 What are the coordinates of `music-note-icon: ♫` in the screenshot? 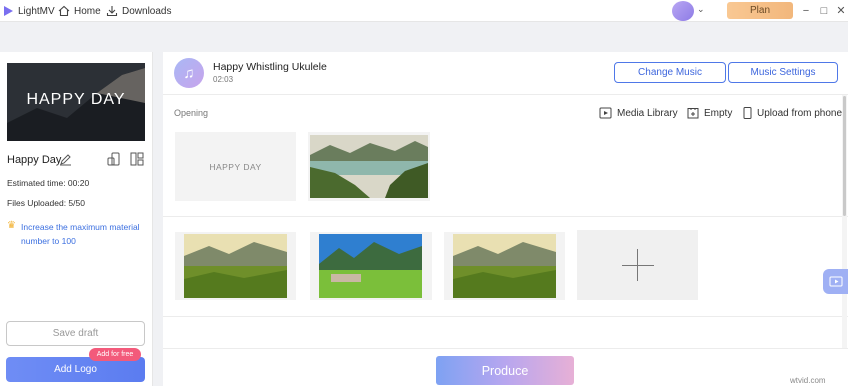 It's located at (189, 73).